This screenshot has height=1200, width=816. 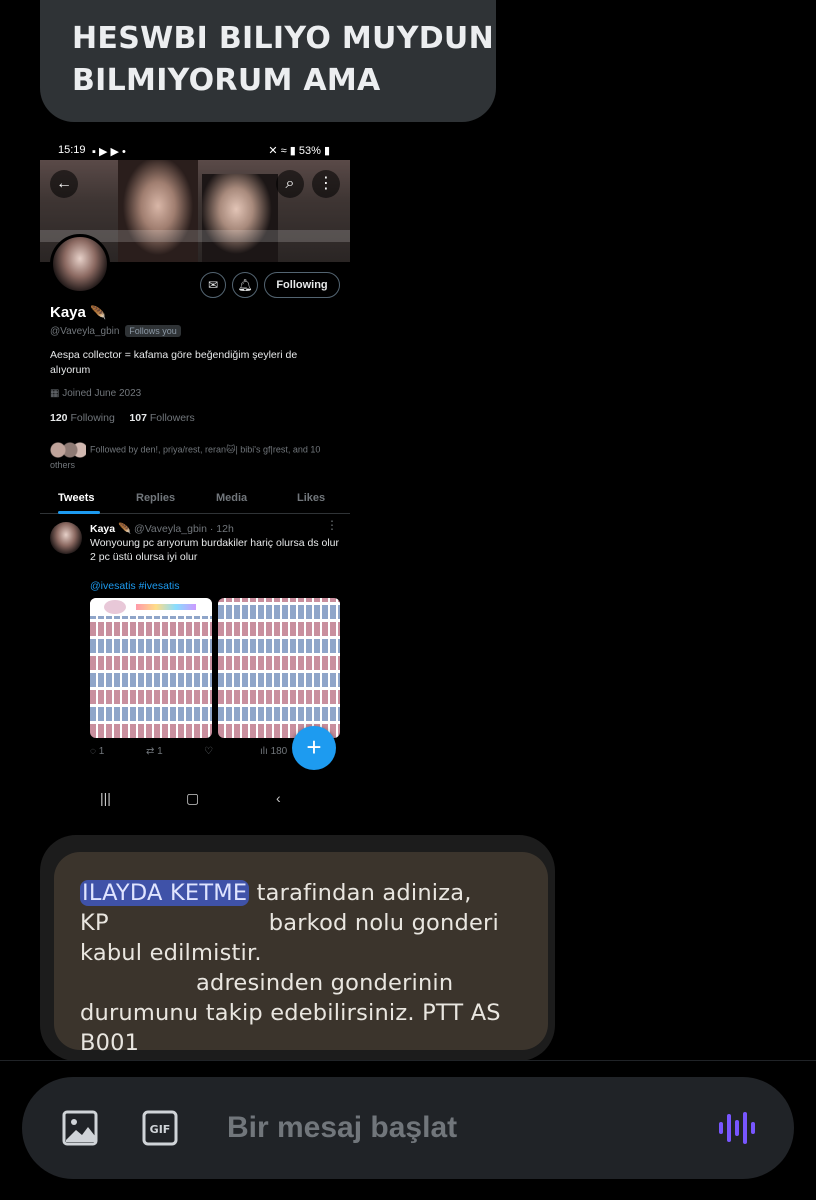 I want to click on redacted-address, so click(x=138, y=988).